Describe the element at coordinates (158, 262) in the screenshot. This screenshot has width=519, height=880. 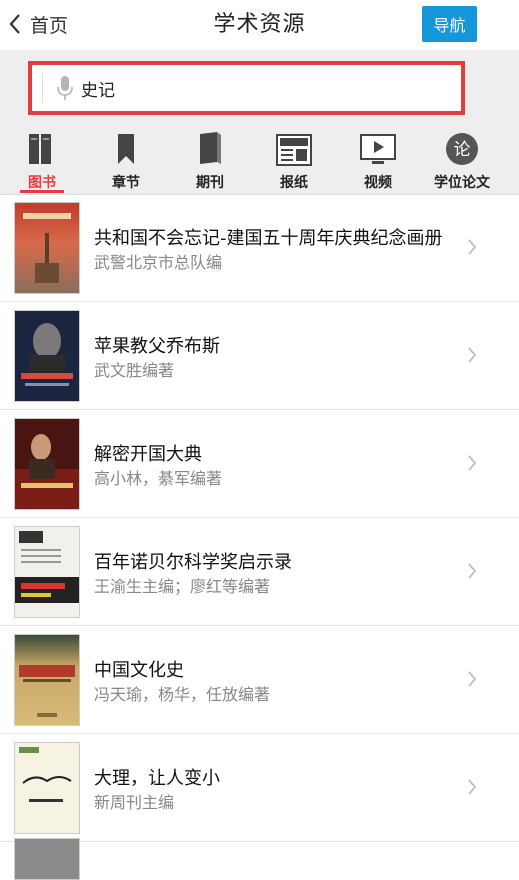
I see `book-author: 武警北京市总队编` at that location.